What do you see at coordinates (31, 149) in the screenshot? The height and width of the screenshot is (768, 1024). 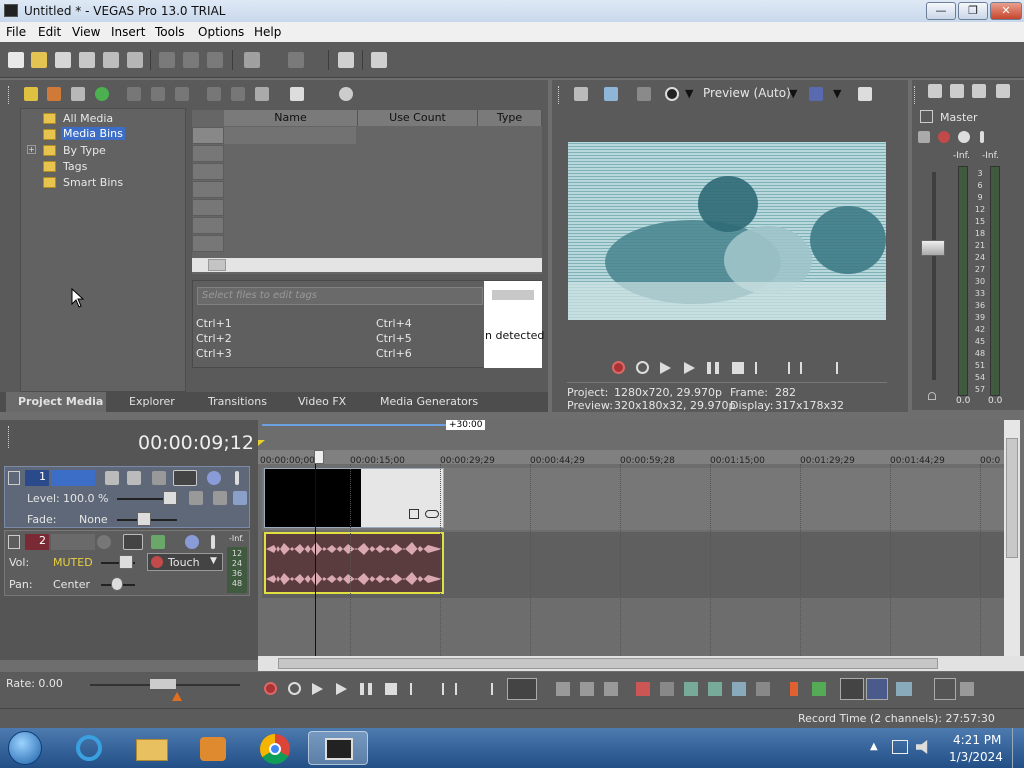 I see `expand-toggle-icon: +` at bounding box center [31, 149].